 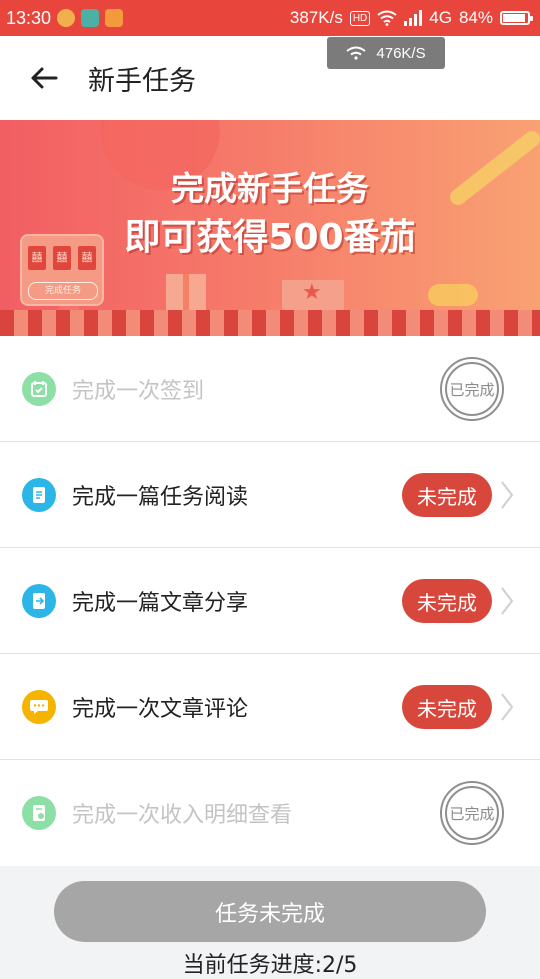 What do you see at coordinates (312, 292) in the screenshot?
I see `star-icon: ★` at bounding box center [312, 292].